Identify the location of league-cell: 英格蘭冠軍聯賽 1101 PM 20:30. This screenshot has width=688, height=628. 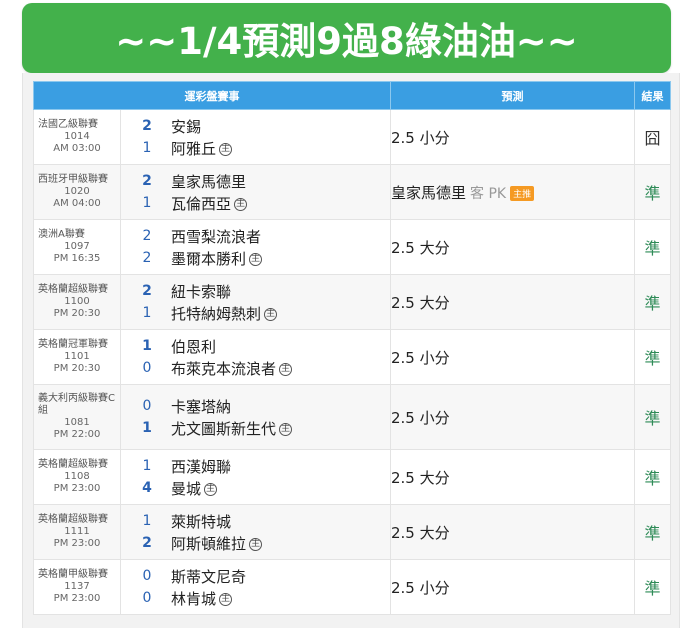
(77, 357).